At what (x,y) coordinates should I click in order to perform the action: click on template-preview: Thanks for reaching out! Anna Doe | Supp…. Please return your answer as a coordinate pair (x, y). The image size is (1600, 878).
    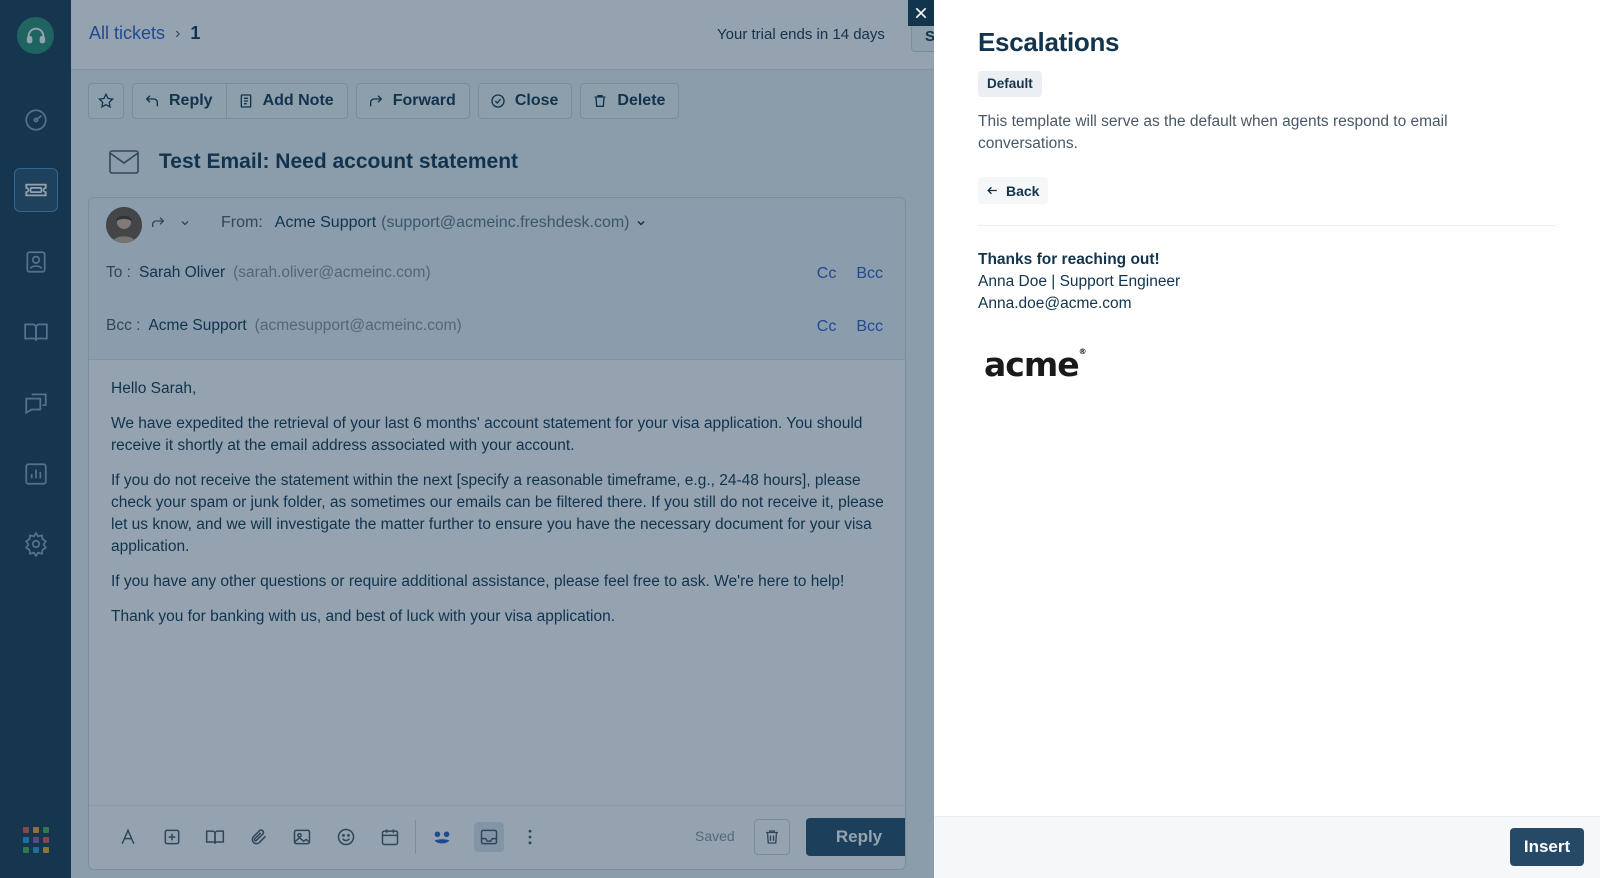
    Looking at the image, I should click on (1079, 282).